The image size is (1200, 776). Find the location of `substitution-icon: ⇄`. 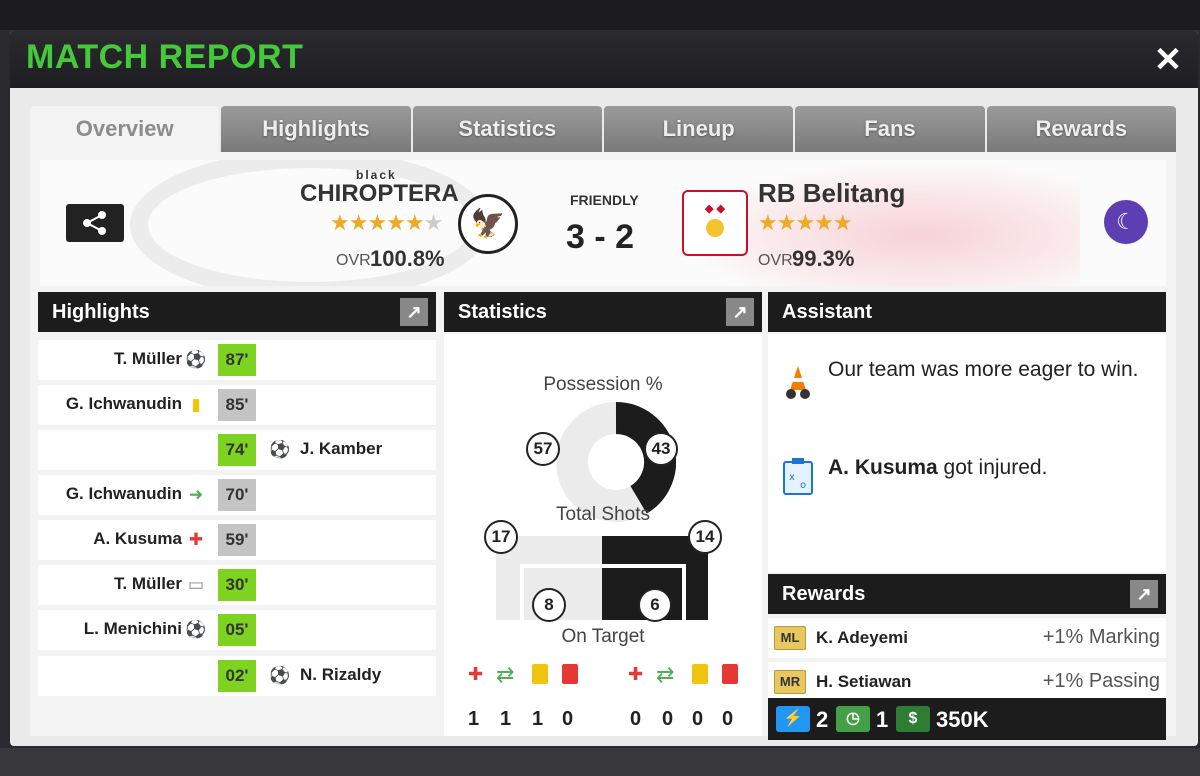

substitution-icon: ⇄ is located at coordinates (505, 674).